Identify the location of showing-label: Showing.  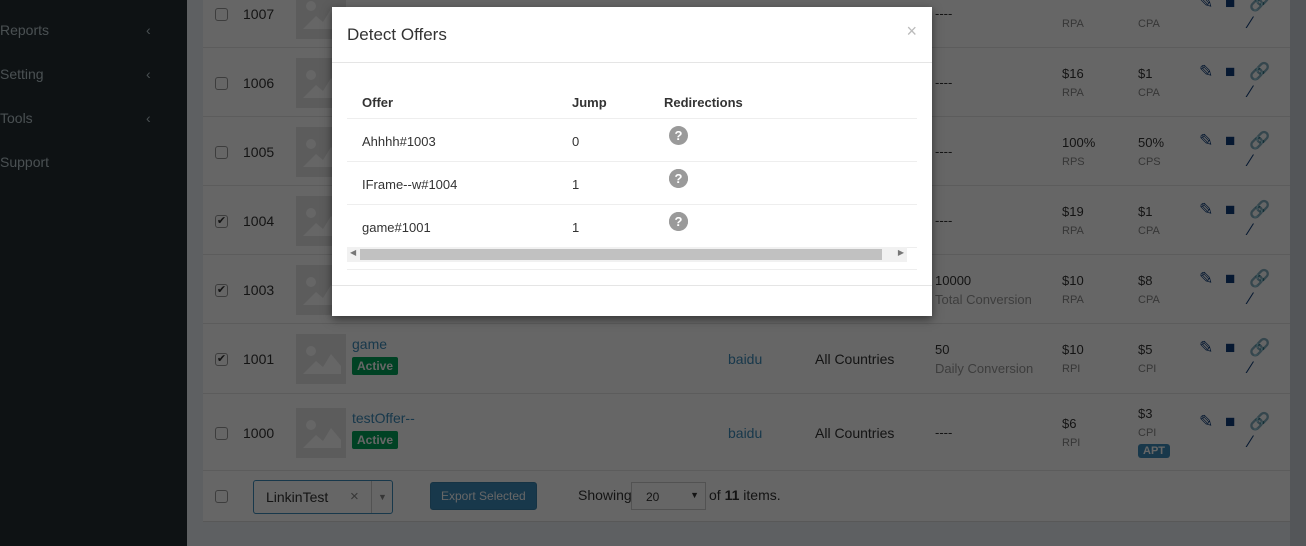
(605, 495).